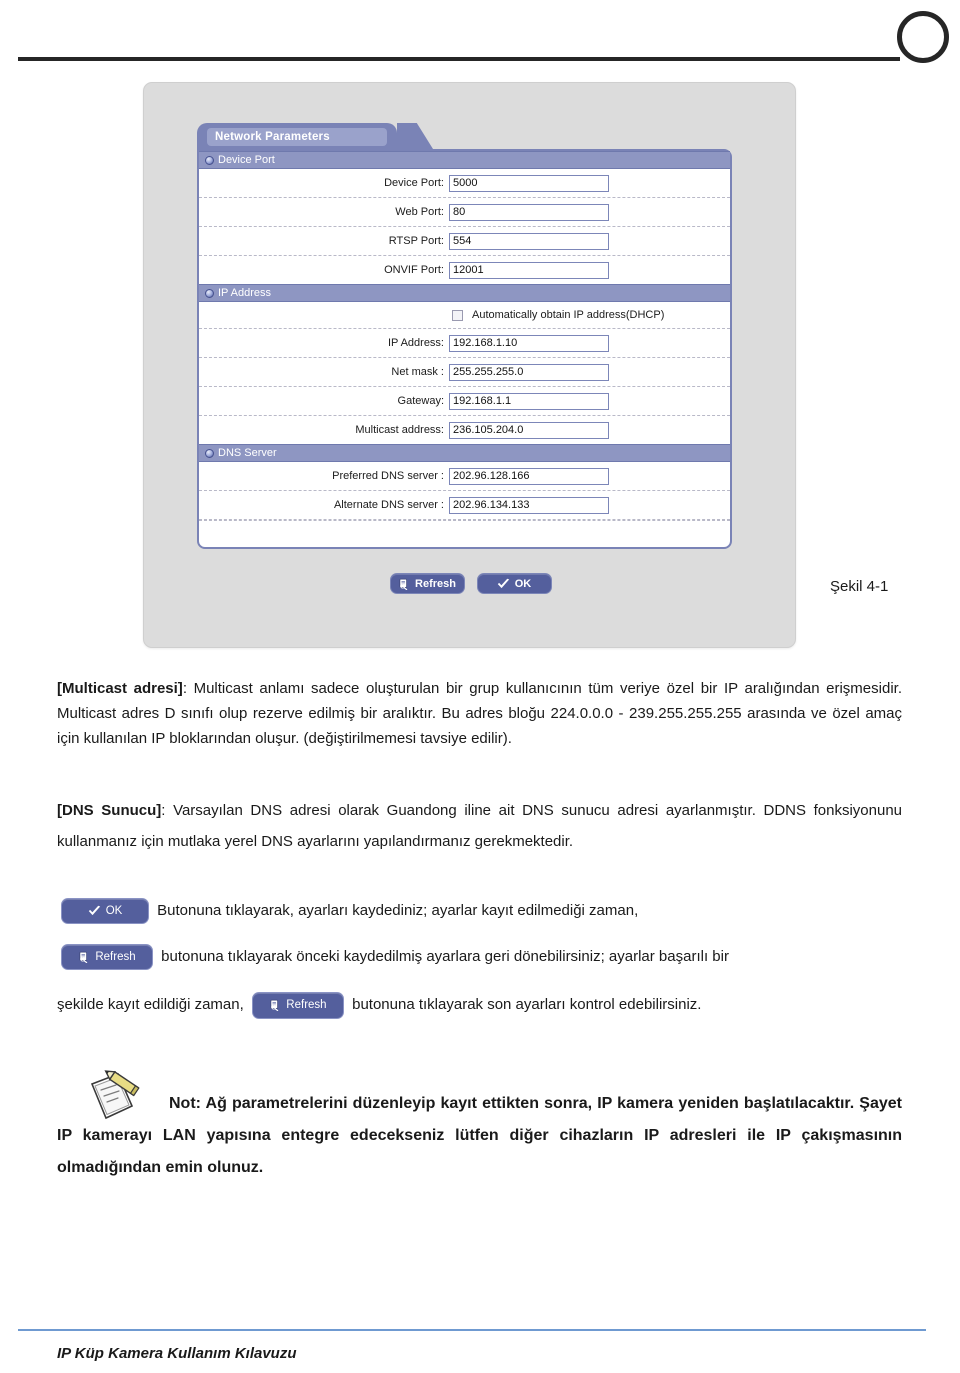 The width and height of the screenshot is (960, 1373). What do you see at coordinates (923, 37) in the screenshot?
I see `circle-logo-icon` at bounding box center [923, 37].